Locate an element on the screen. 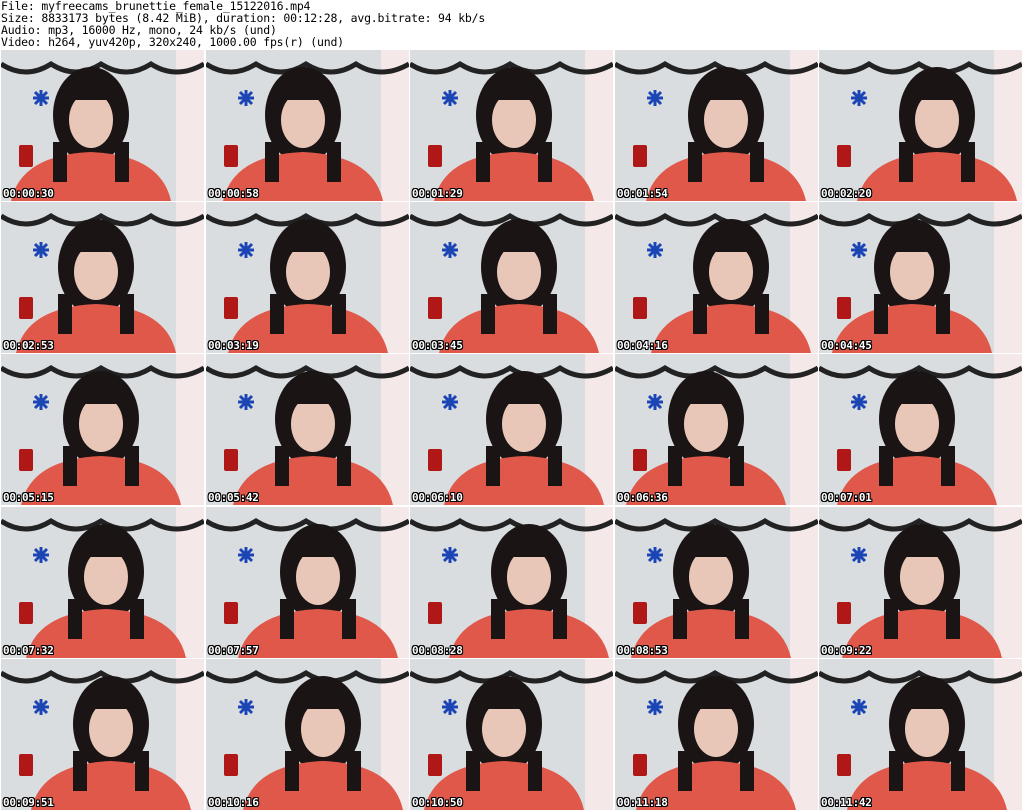 The height and width of the screenshot is (811, 1024). frame-timestamp: 00:10:16 is located at coordinates (233, 802).